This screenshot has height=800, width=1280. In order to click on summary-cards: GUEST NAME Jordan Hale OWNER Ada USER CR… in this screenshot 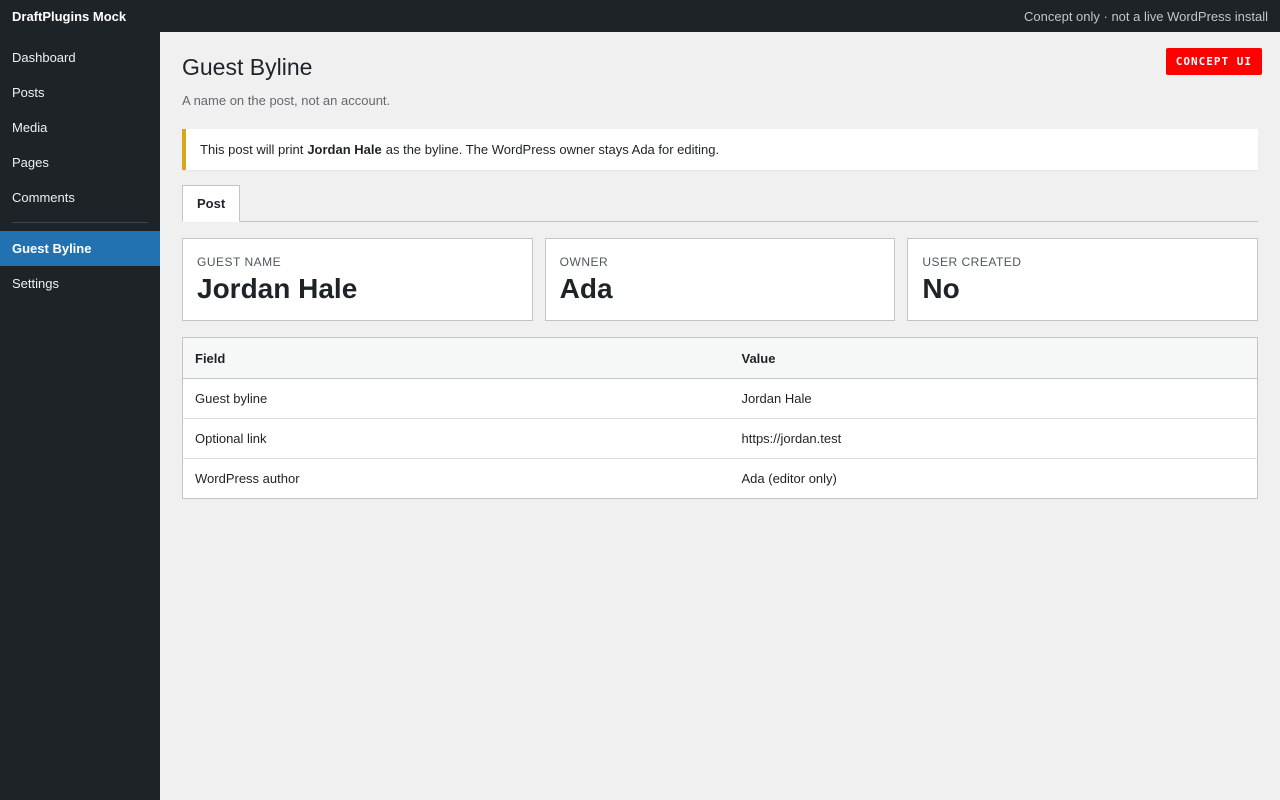, I will do `click(720, 279)`.